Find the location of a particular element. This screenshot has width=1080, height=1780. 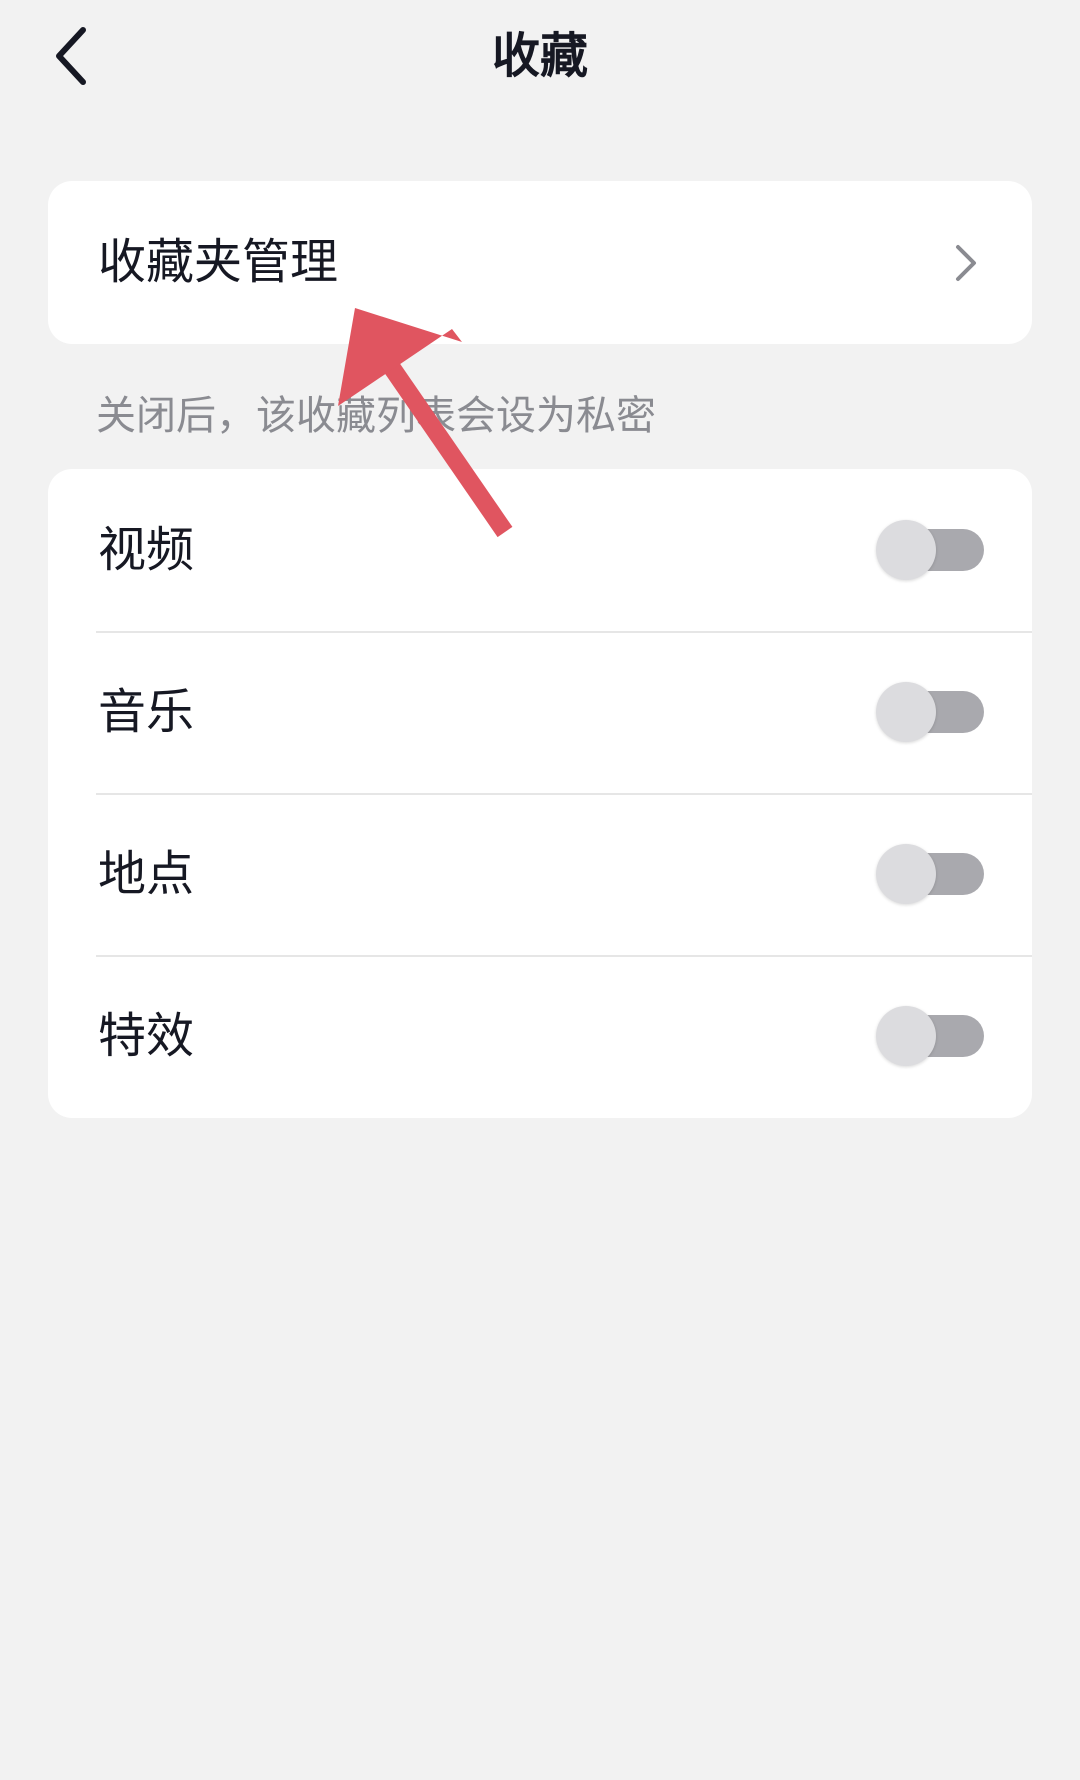

toggle-label-location: 地点 is located at coordinates (146, 874).